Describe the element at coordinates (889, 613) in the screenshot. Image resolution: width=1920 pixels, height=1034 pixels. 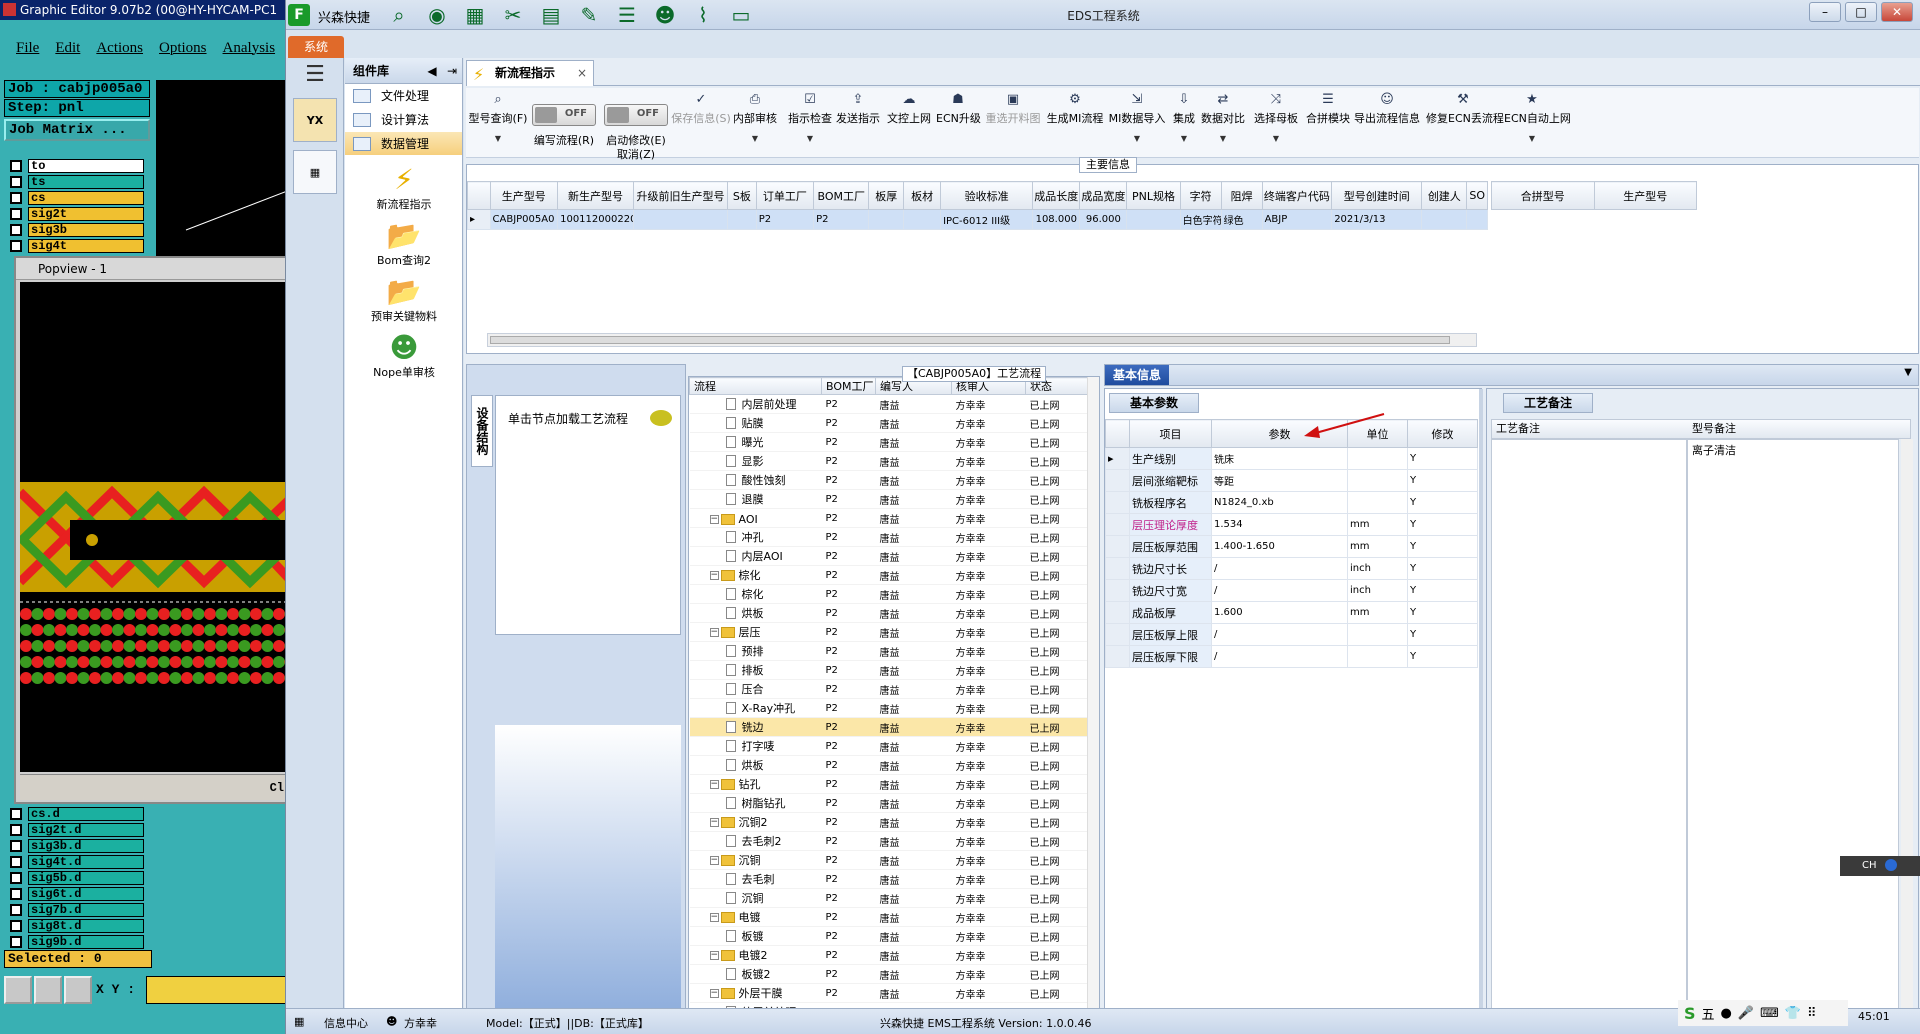
I see `table-row: 烘板 P2 唐益 方幸幸 已上网` at that location.